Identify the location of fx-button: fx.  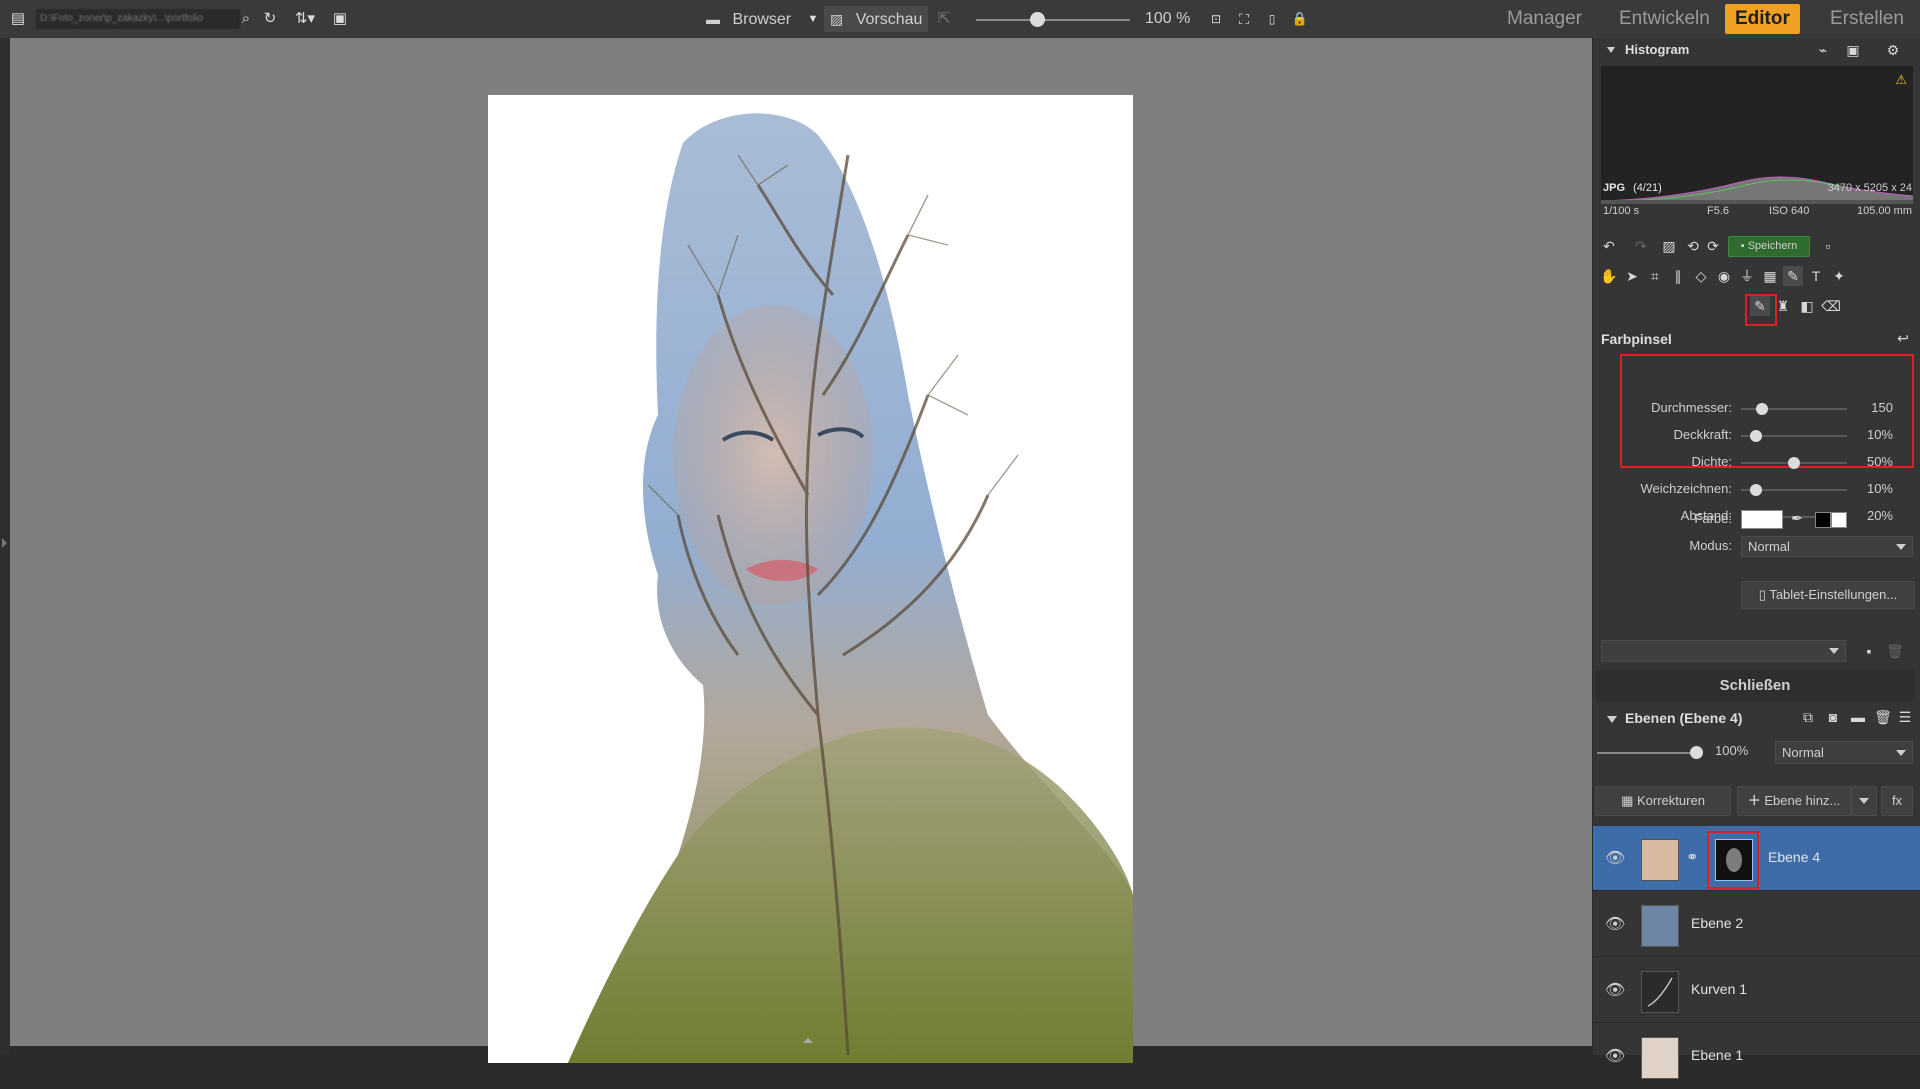
(1897, 801).